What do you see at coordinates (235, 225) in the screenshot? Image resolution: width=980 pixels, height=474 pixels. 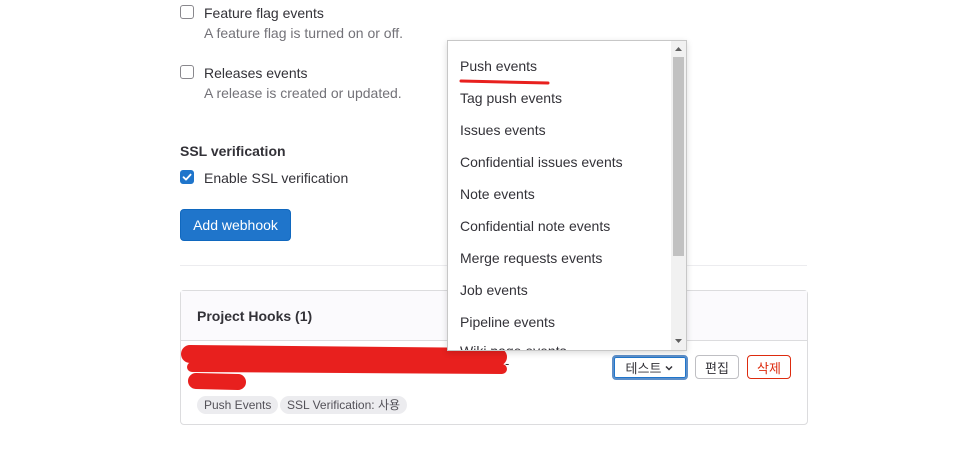 I see `add-webhook-button: Add webhook` at bounding box center [235, 225].